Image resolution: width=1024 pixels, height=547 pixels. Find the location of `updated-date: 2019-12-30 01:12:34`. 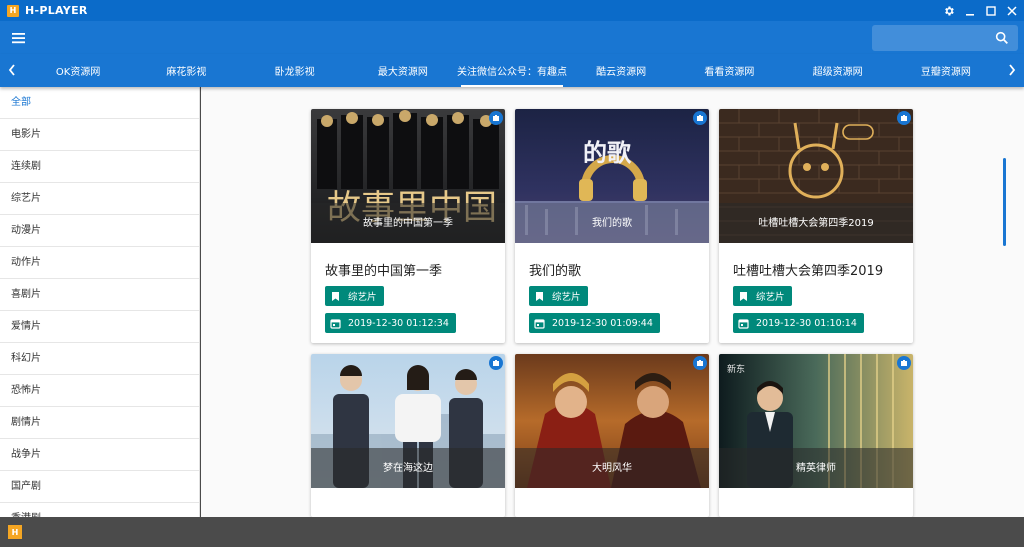

updated-date: 2019-12-30 01:12:34 is located at coordinates (398, 323).